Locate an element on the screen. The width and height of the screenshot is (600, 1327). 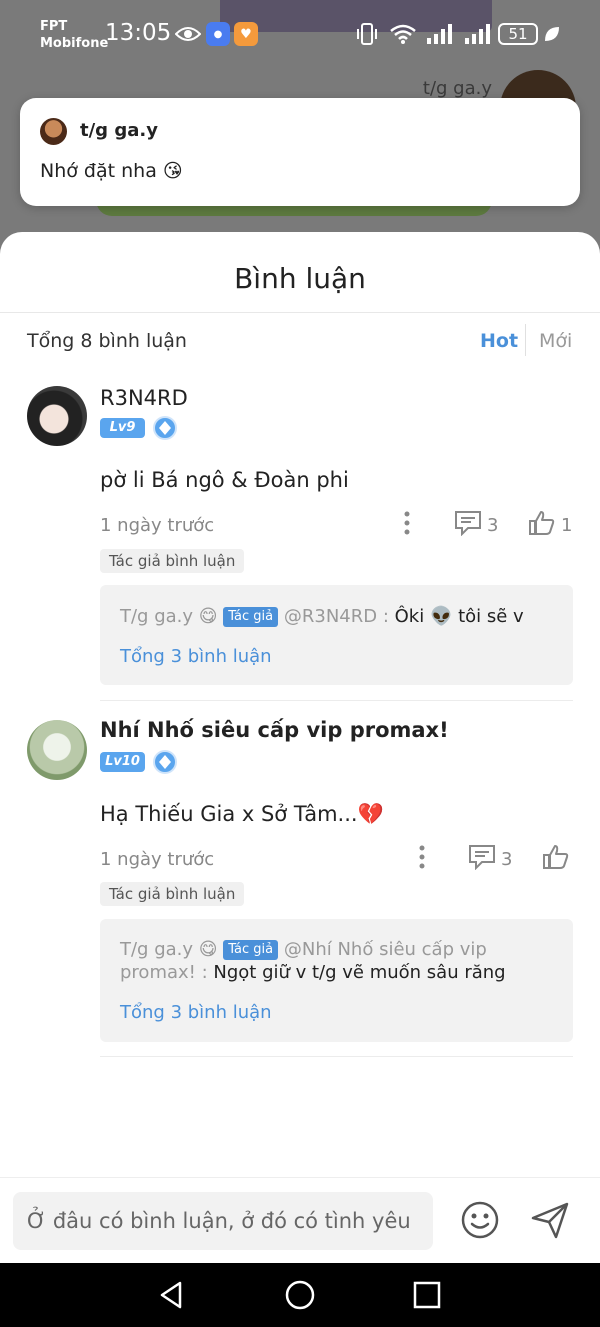
recents-icon is located at coordinates (427, 1298).